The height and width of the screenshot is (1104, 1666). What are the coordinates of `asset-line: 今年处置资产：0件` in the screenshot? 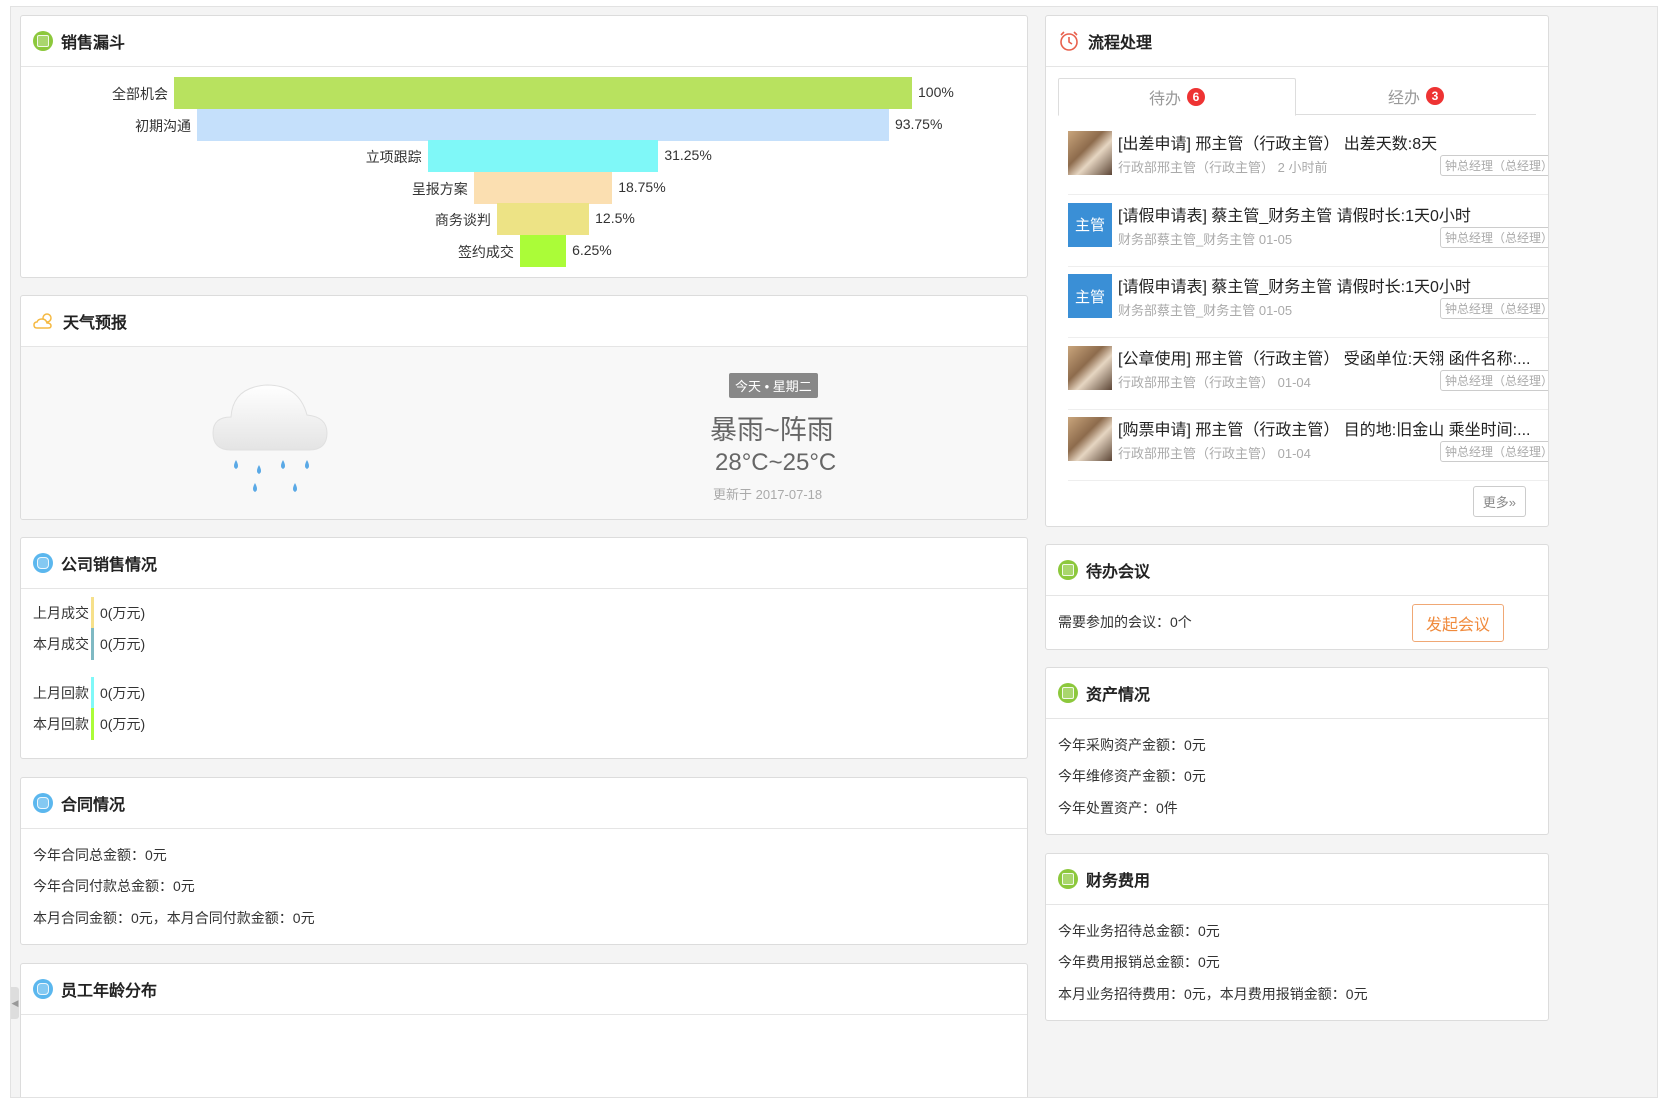 It's located at (1118, 808).